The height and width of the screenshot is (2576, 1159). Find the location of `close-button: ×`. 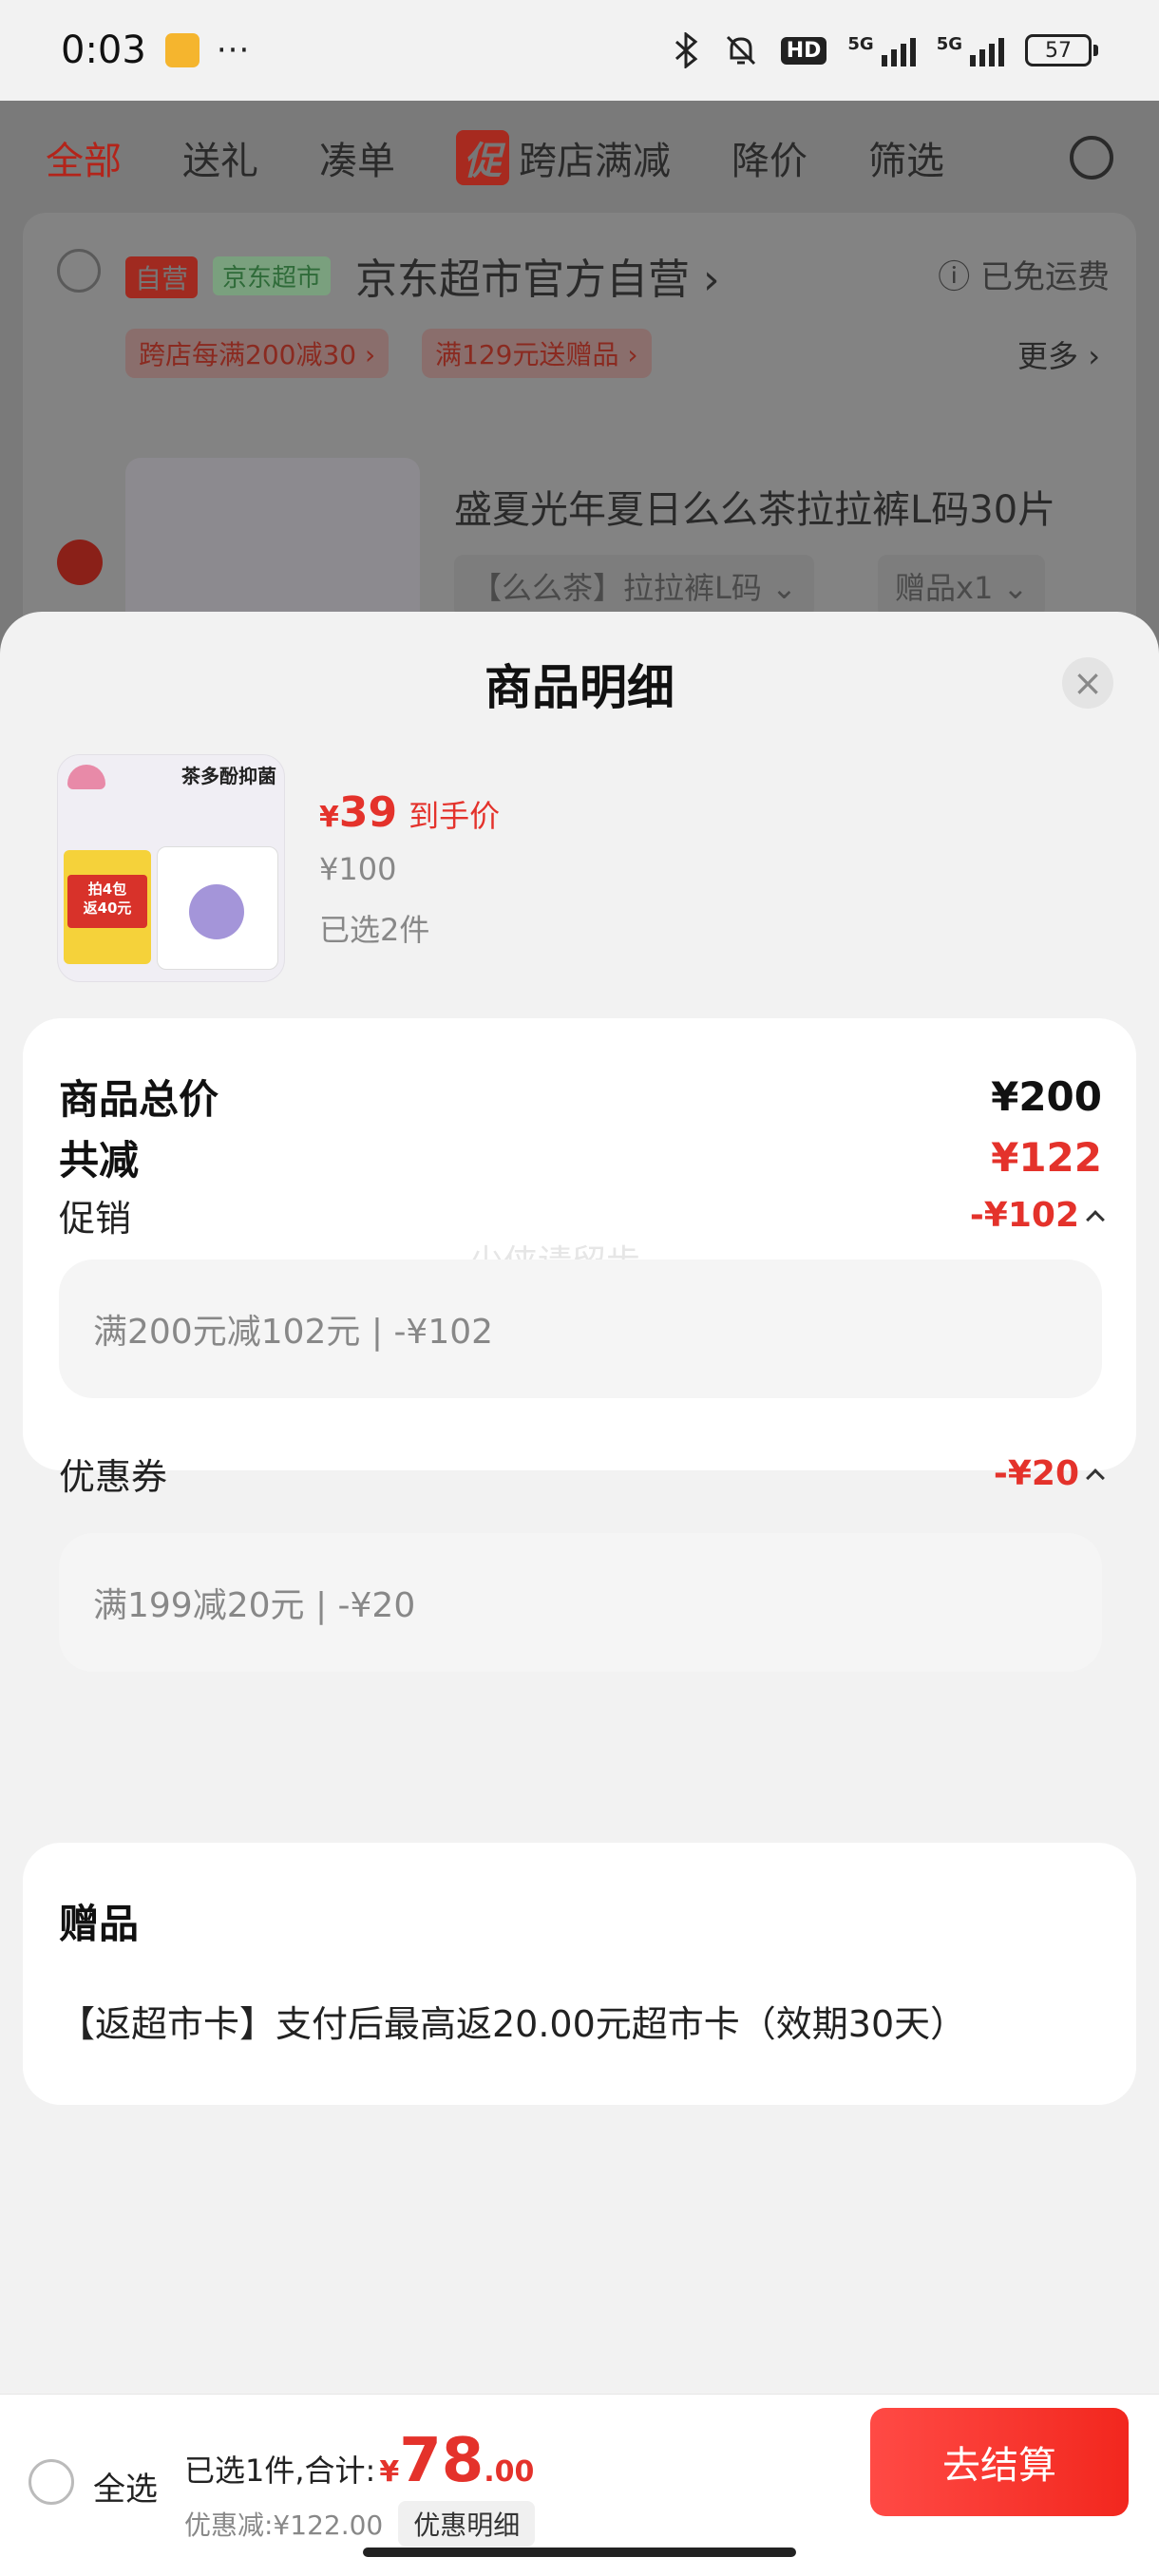

close-button: × is located at coordinates (1087, 683).